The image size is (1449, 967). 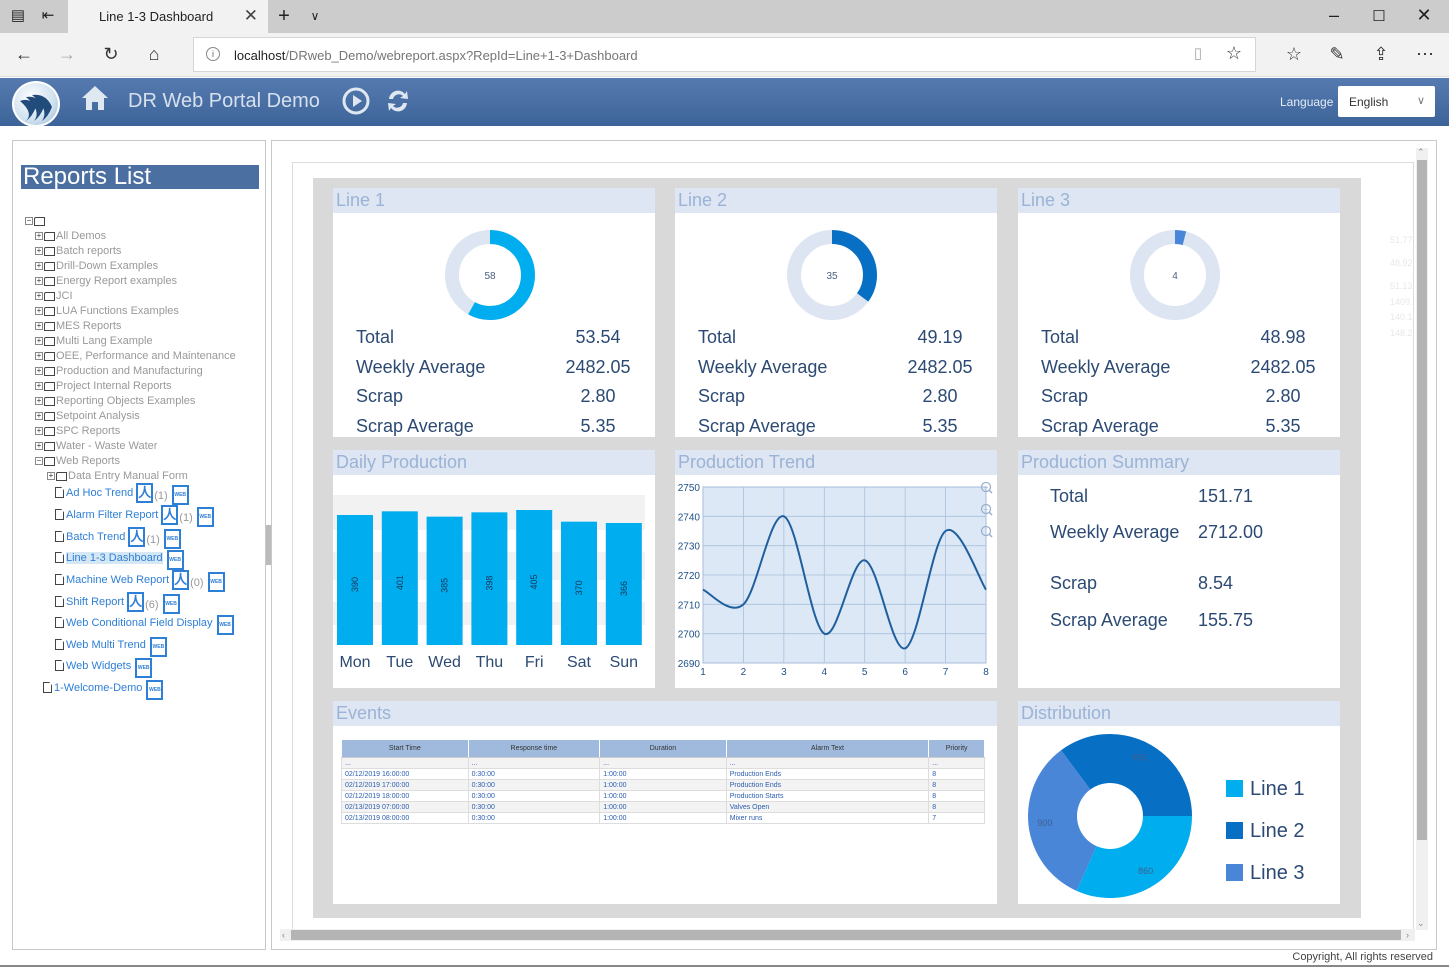 I want to click on column-header: Start Time, so click(x=405, y=748).